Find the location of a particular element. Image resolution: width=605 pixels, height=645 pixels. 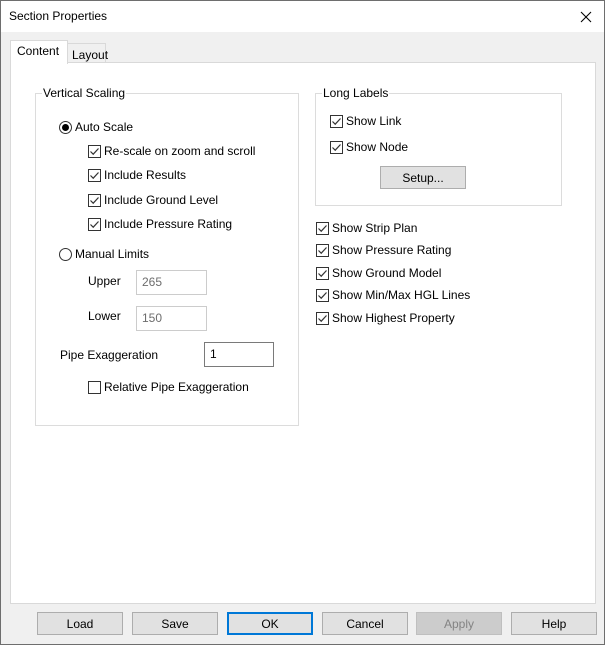

auto-scale-label: Auto Scale is located at coordinates (104, 127).